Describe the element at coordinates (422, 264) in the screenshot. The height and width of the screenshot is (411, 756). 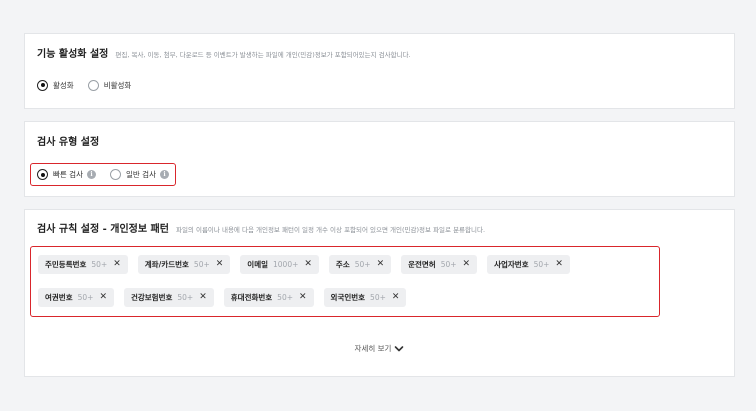
I see `chip-name: 운전면허` at that location.